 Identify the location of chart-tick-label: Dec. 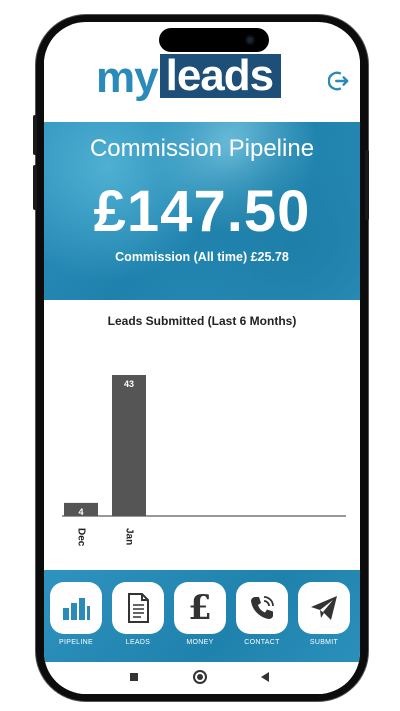
(80, 537).